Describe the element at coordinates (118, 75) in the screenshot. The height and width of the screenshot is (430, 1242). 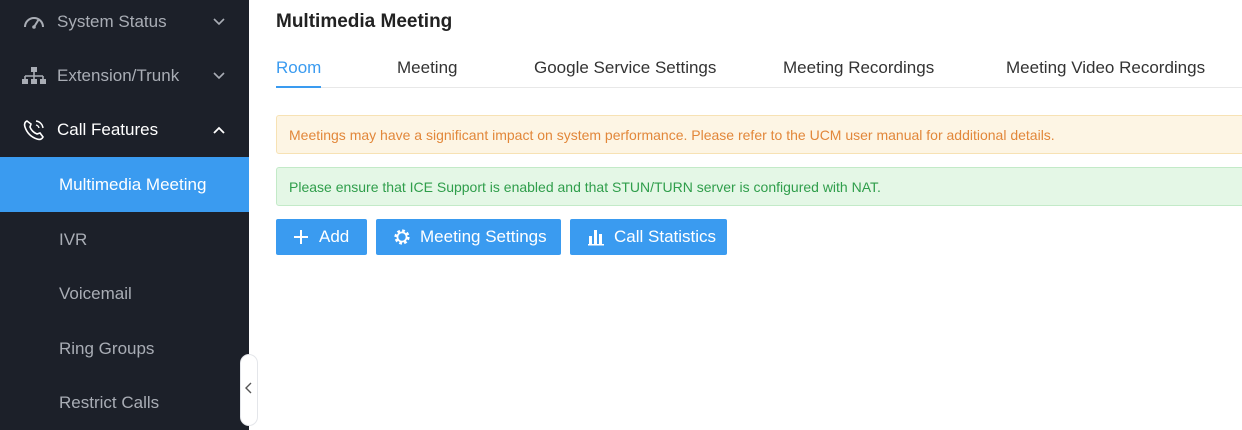
I see `sidebar-group-label: Extension/Trunk` at that location.